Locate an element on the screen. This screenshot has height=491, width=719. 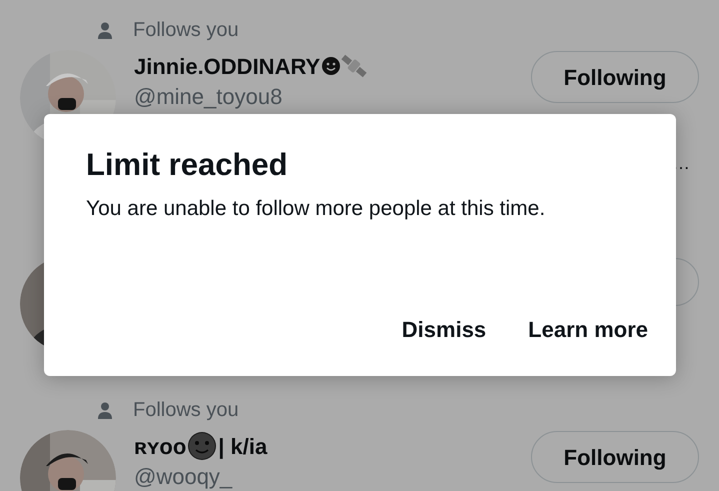
dismiss-button: Dismiss is located at coordinates (444, 329).